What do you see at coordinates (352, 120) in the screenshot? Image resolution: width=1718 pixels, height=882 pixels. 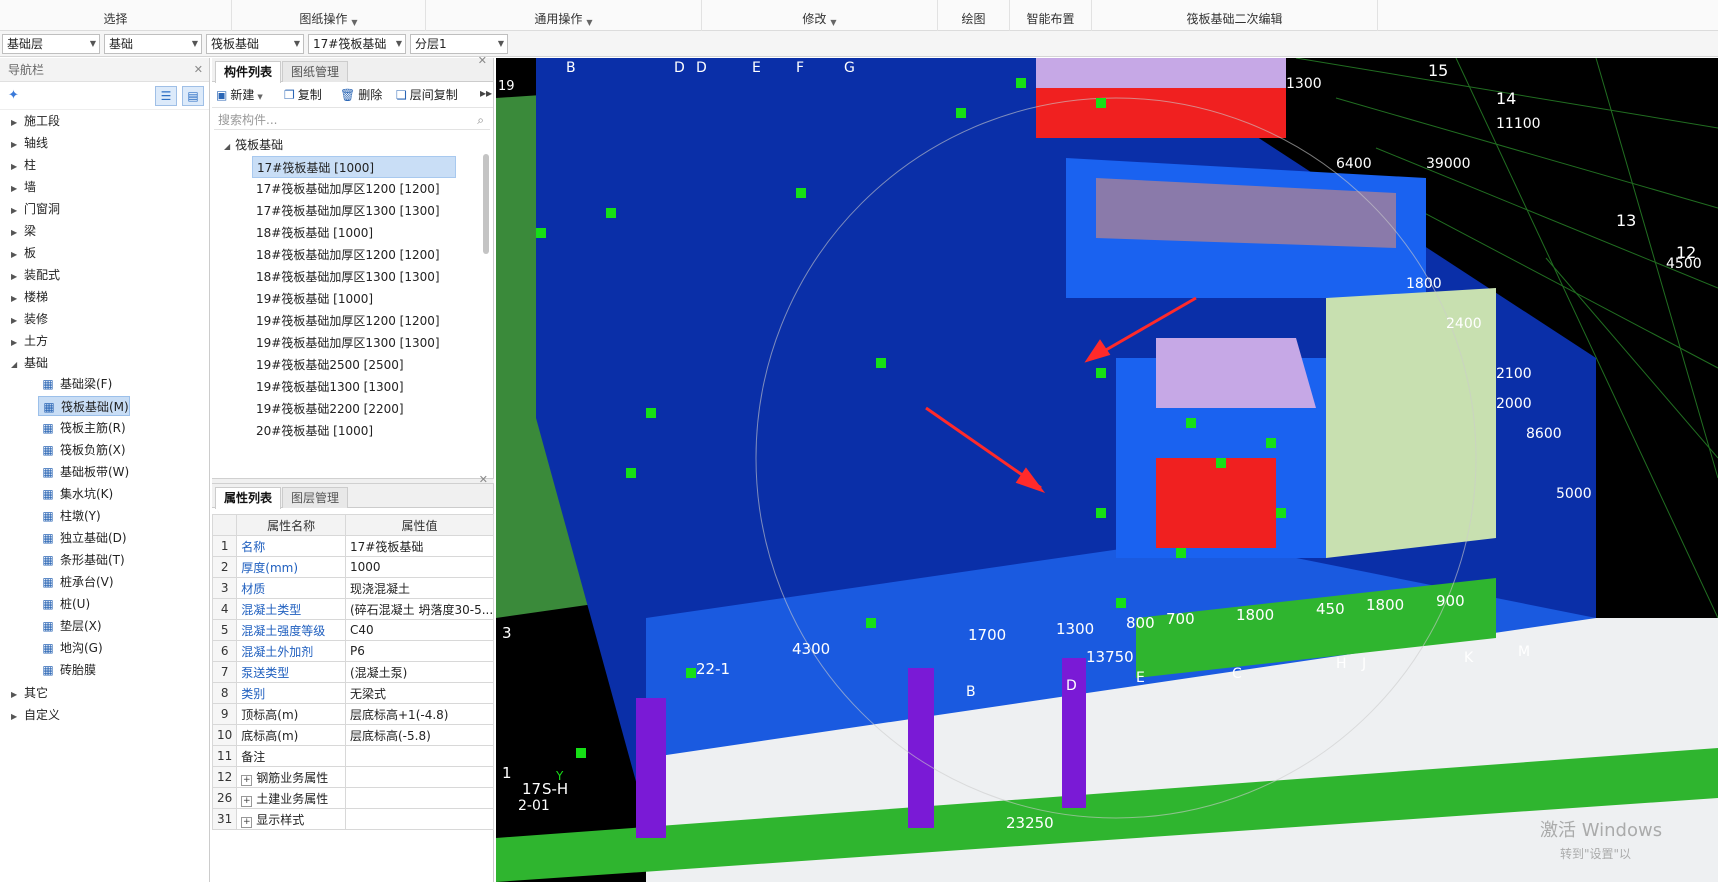 I see `component-search-input: 搜索构件... ⌕` at bounding box center [352, 120].